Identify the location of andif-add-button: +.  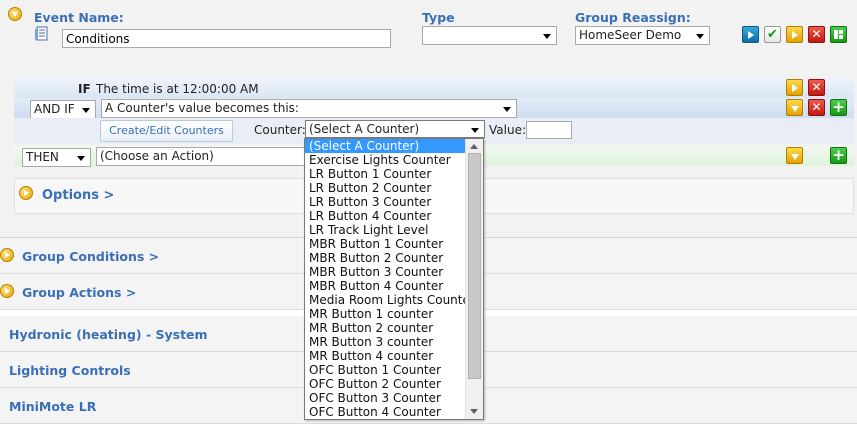
(838, 107).